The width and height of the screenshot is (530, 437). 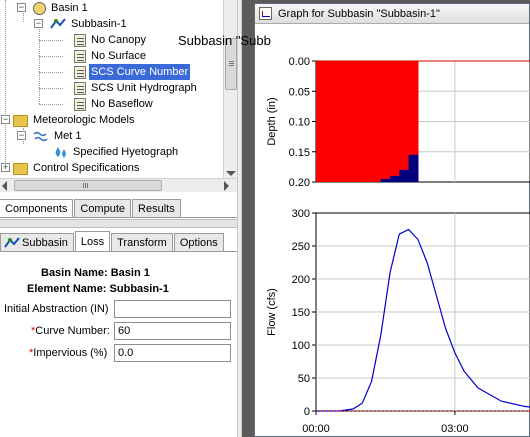 What do you see at coordinates (316, 429) in the screenshot?
I see `time-tick-label: 00:00` at bounding box center [316, 429].